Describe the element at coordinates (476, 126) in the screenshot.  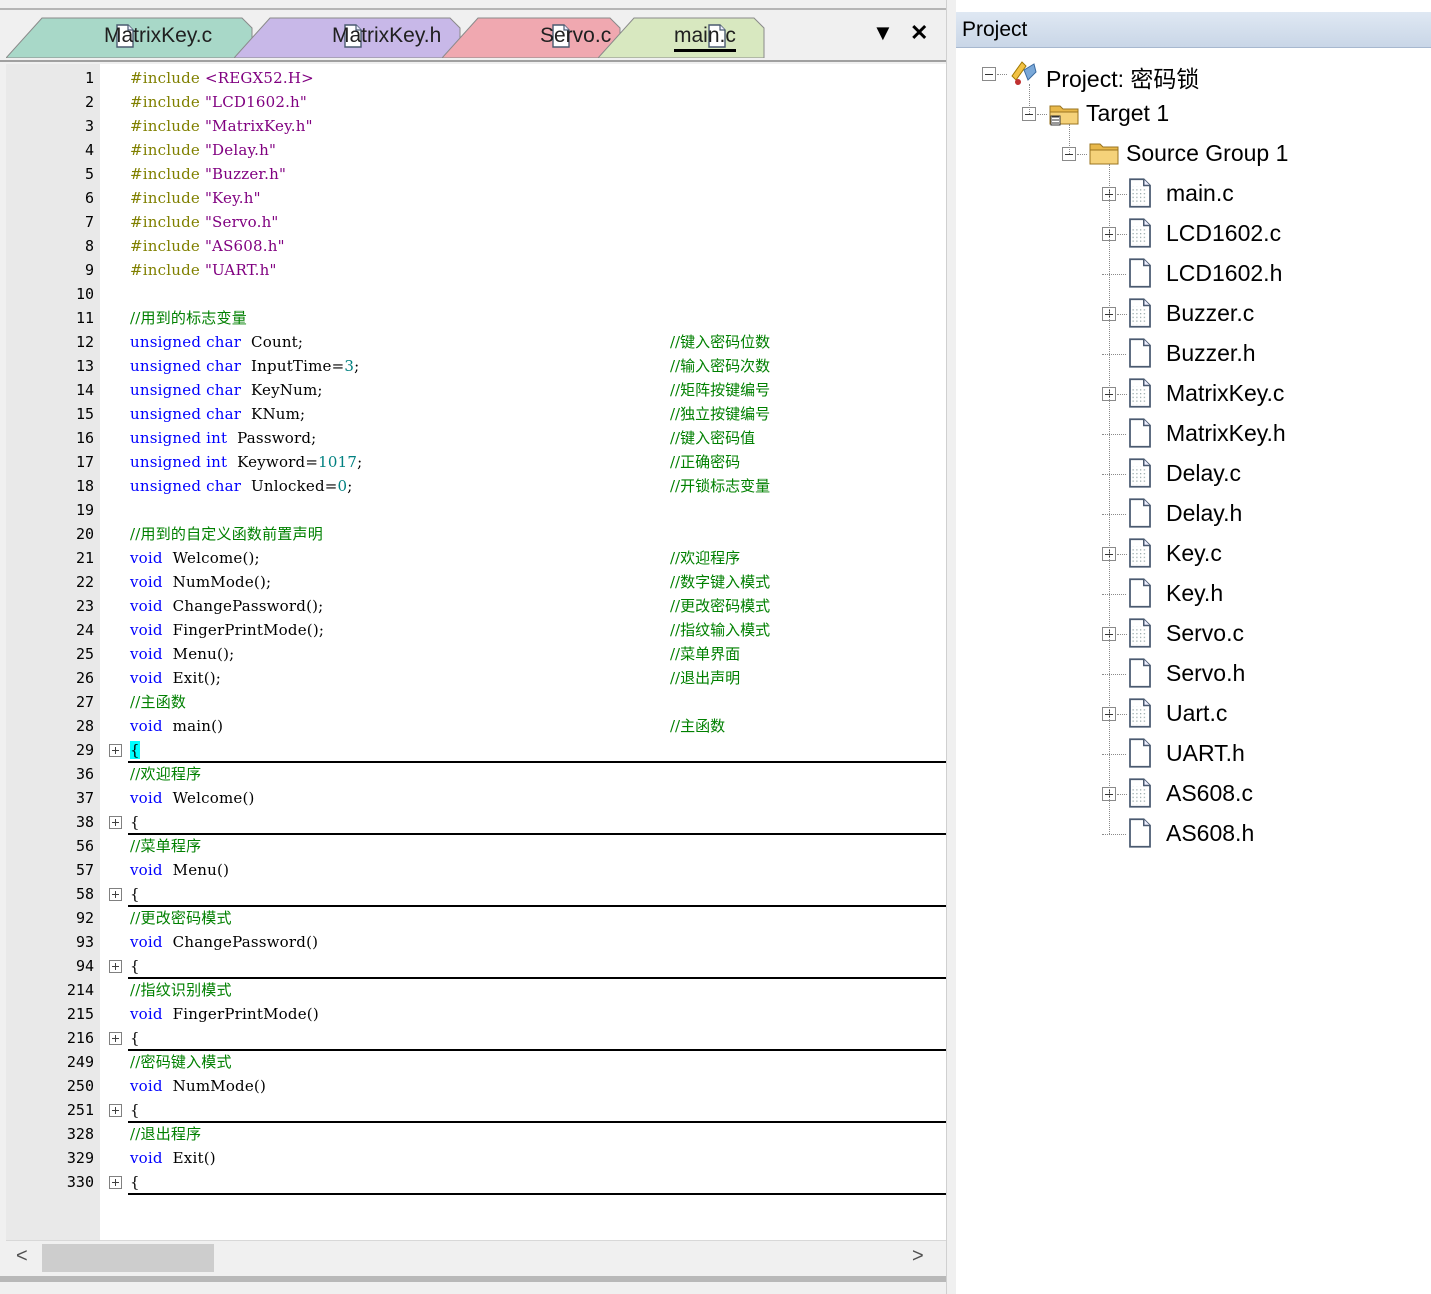
I see `code-line: 3 #include "MatrixKey.h"` at that location.